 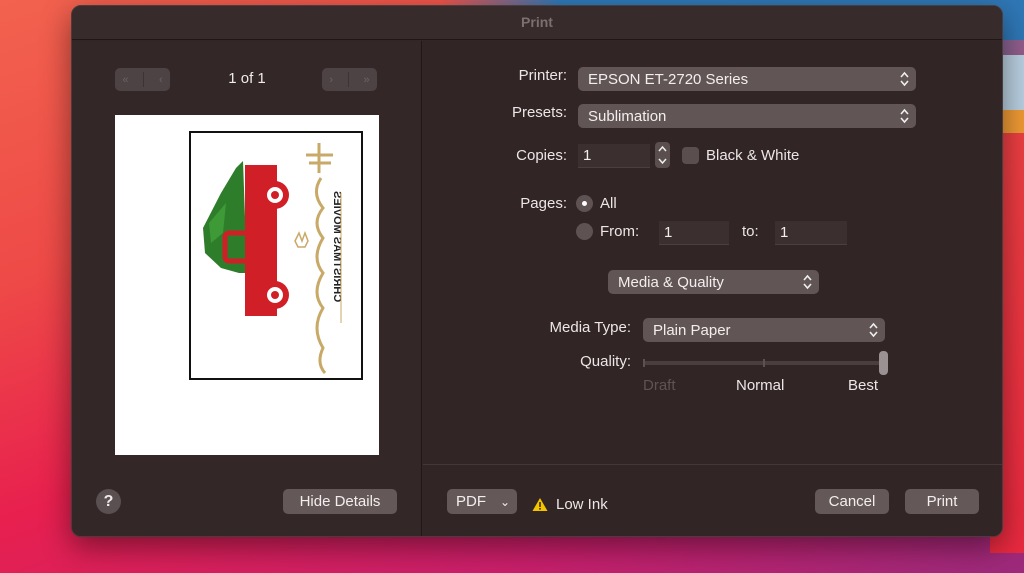 I want to click on printer-select: EPSON ET-2720 Series, so click(x=747, y=79).